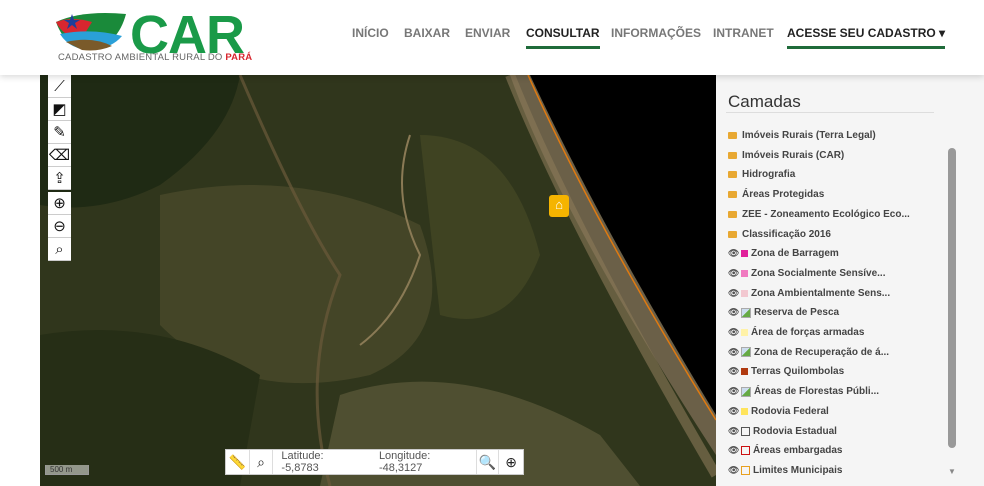 Image resolution: width=984 pixels, height=486 pixels. I want to click on zoom-box-icon: ⌕, so click(59, 249).